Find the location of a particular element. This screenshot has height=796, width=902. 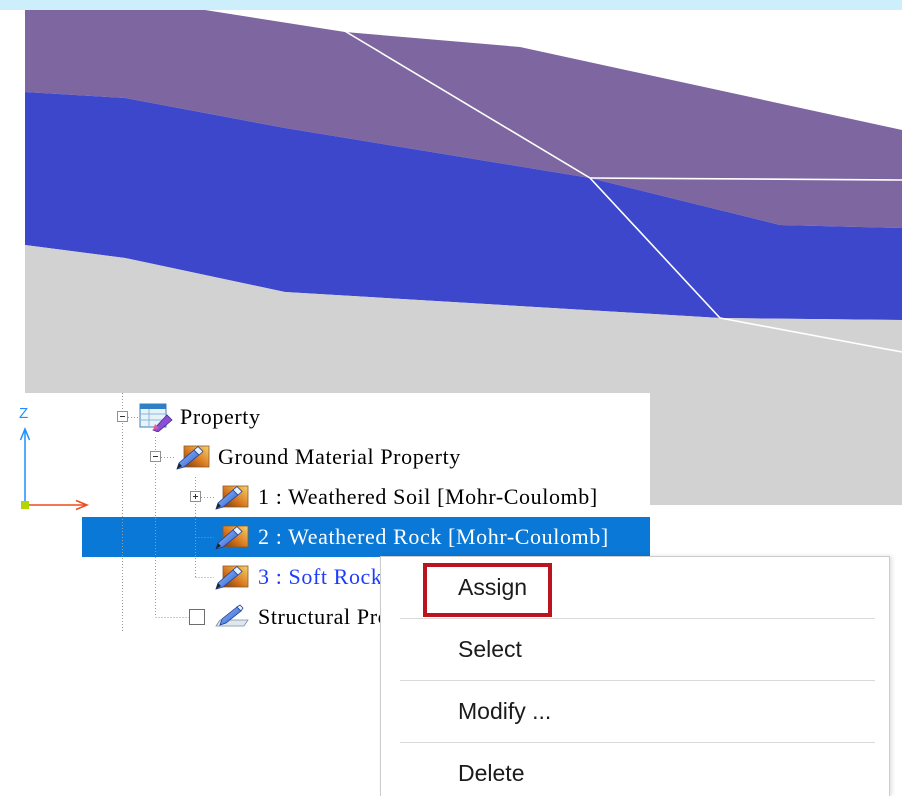

property-icon is located at coordinates (156, 417).